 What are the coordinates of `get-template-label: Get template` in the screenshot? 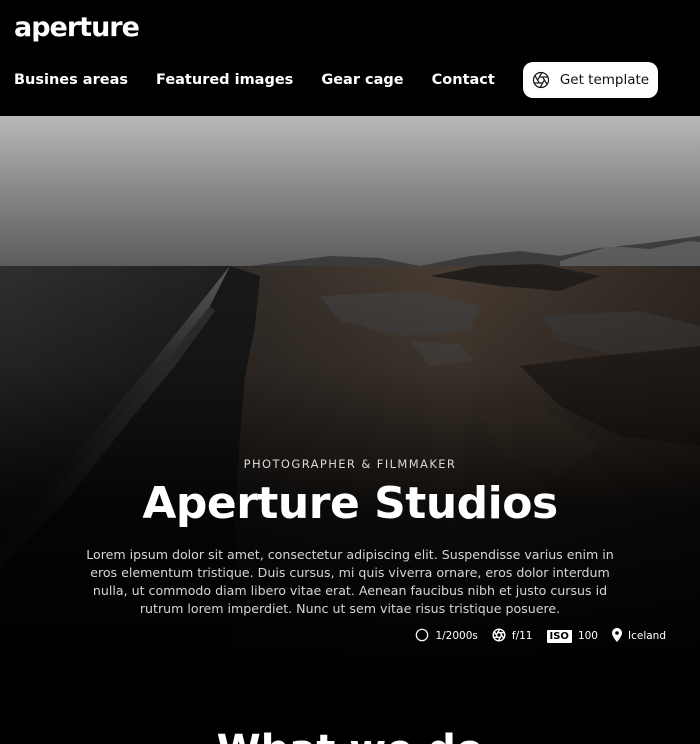 It's located at (604, 80).